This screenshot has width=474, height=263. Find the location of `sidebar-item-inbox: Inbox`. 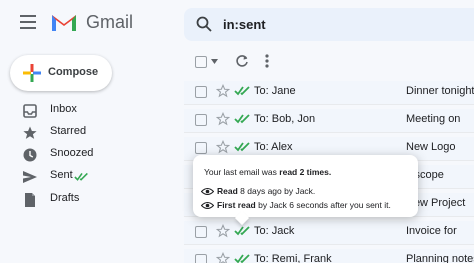

sidebar-item-inbox: Inbox is located at coordinates (102, 111).